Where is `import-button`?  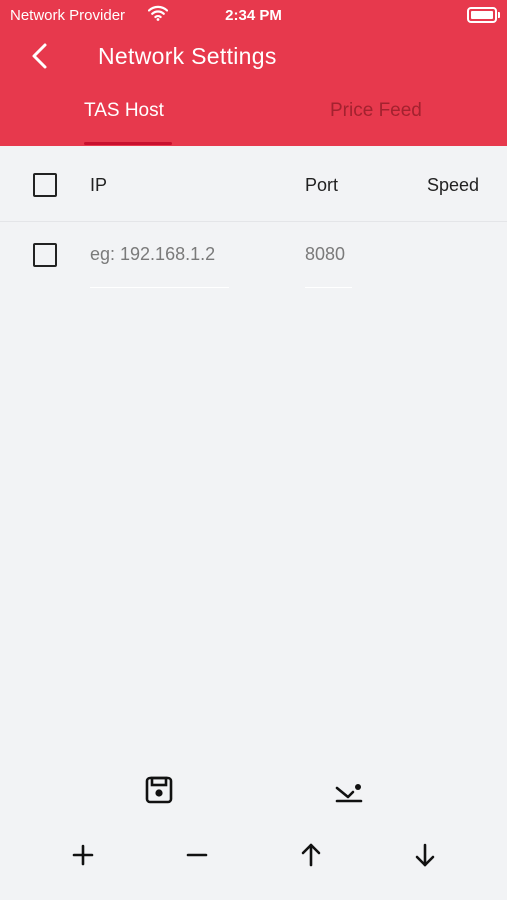
import-button is located at coordinates (349, 790).